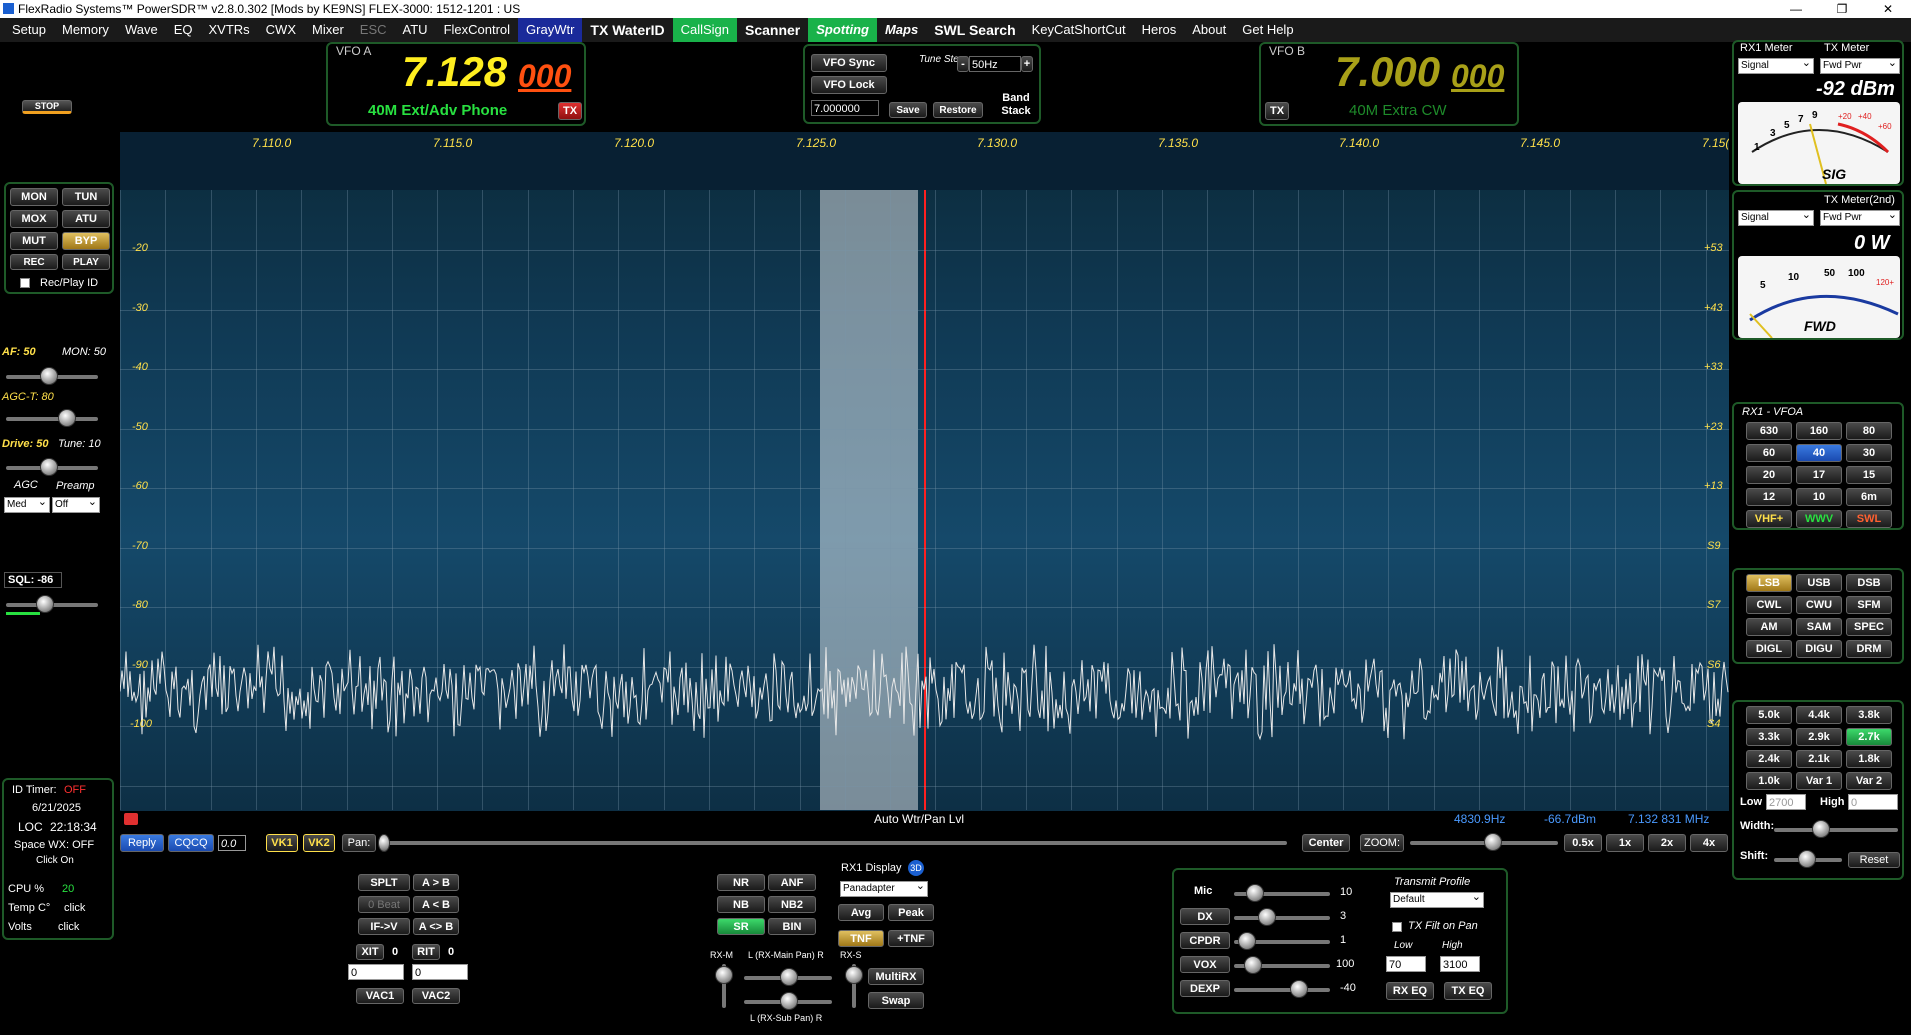 Image resolution: width=1911 pixels, height=1035 pixels. I want to click on filter-5k-button: 5.0k, so click(1769, 715).